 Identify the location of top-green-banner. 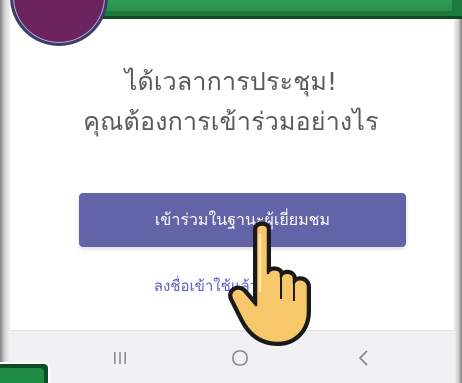
(275, 9).